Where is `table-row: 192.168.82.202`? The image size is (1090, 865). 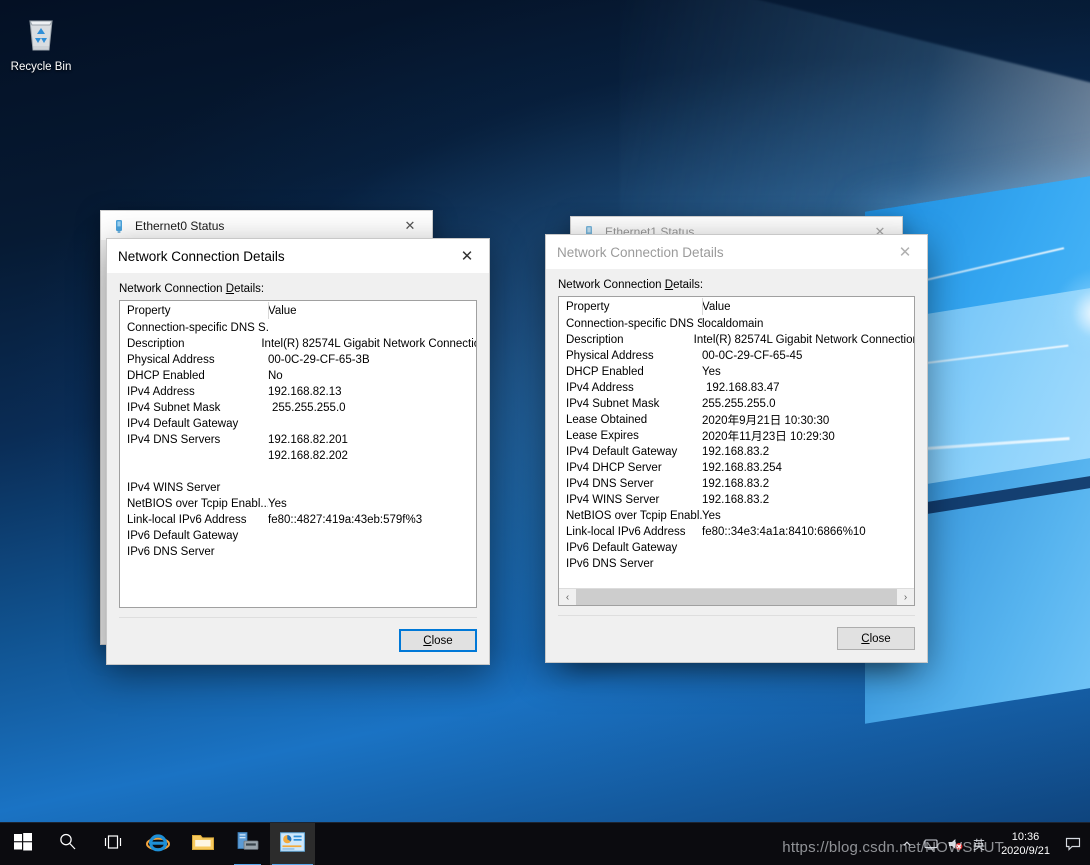 table-row: 192.168.82.202 is located at coordinates (298, 456).